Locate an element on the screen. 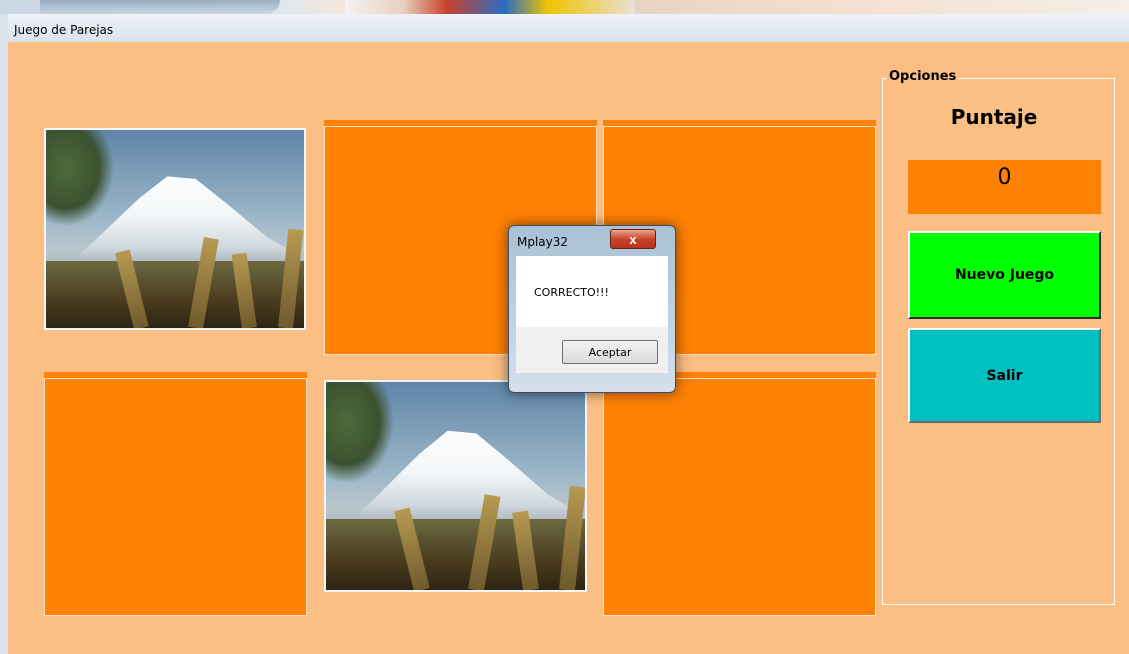 The image size is (1129, 654). dialog-message: CORRECTO!!! is located at coordinates (571, 292).